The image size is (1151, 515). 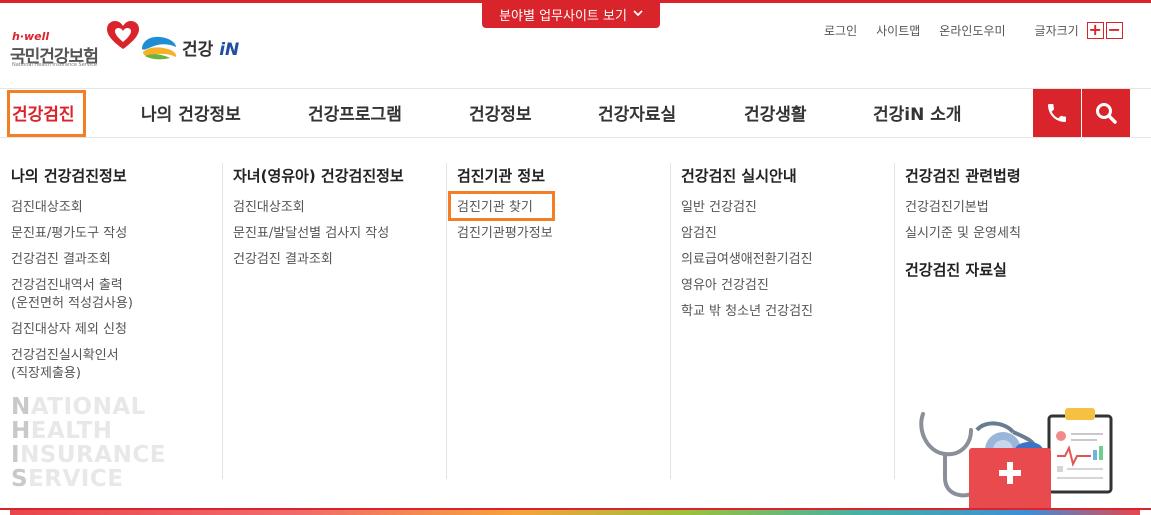 What do you see at coordinates (505, 234) in the screenshot?
I see `menu-link-institution-evaluation: 검진기관평가정보` at bounding box center [505, 234].